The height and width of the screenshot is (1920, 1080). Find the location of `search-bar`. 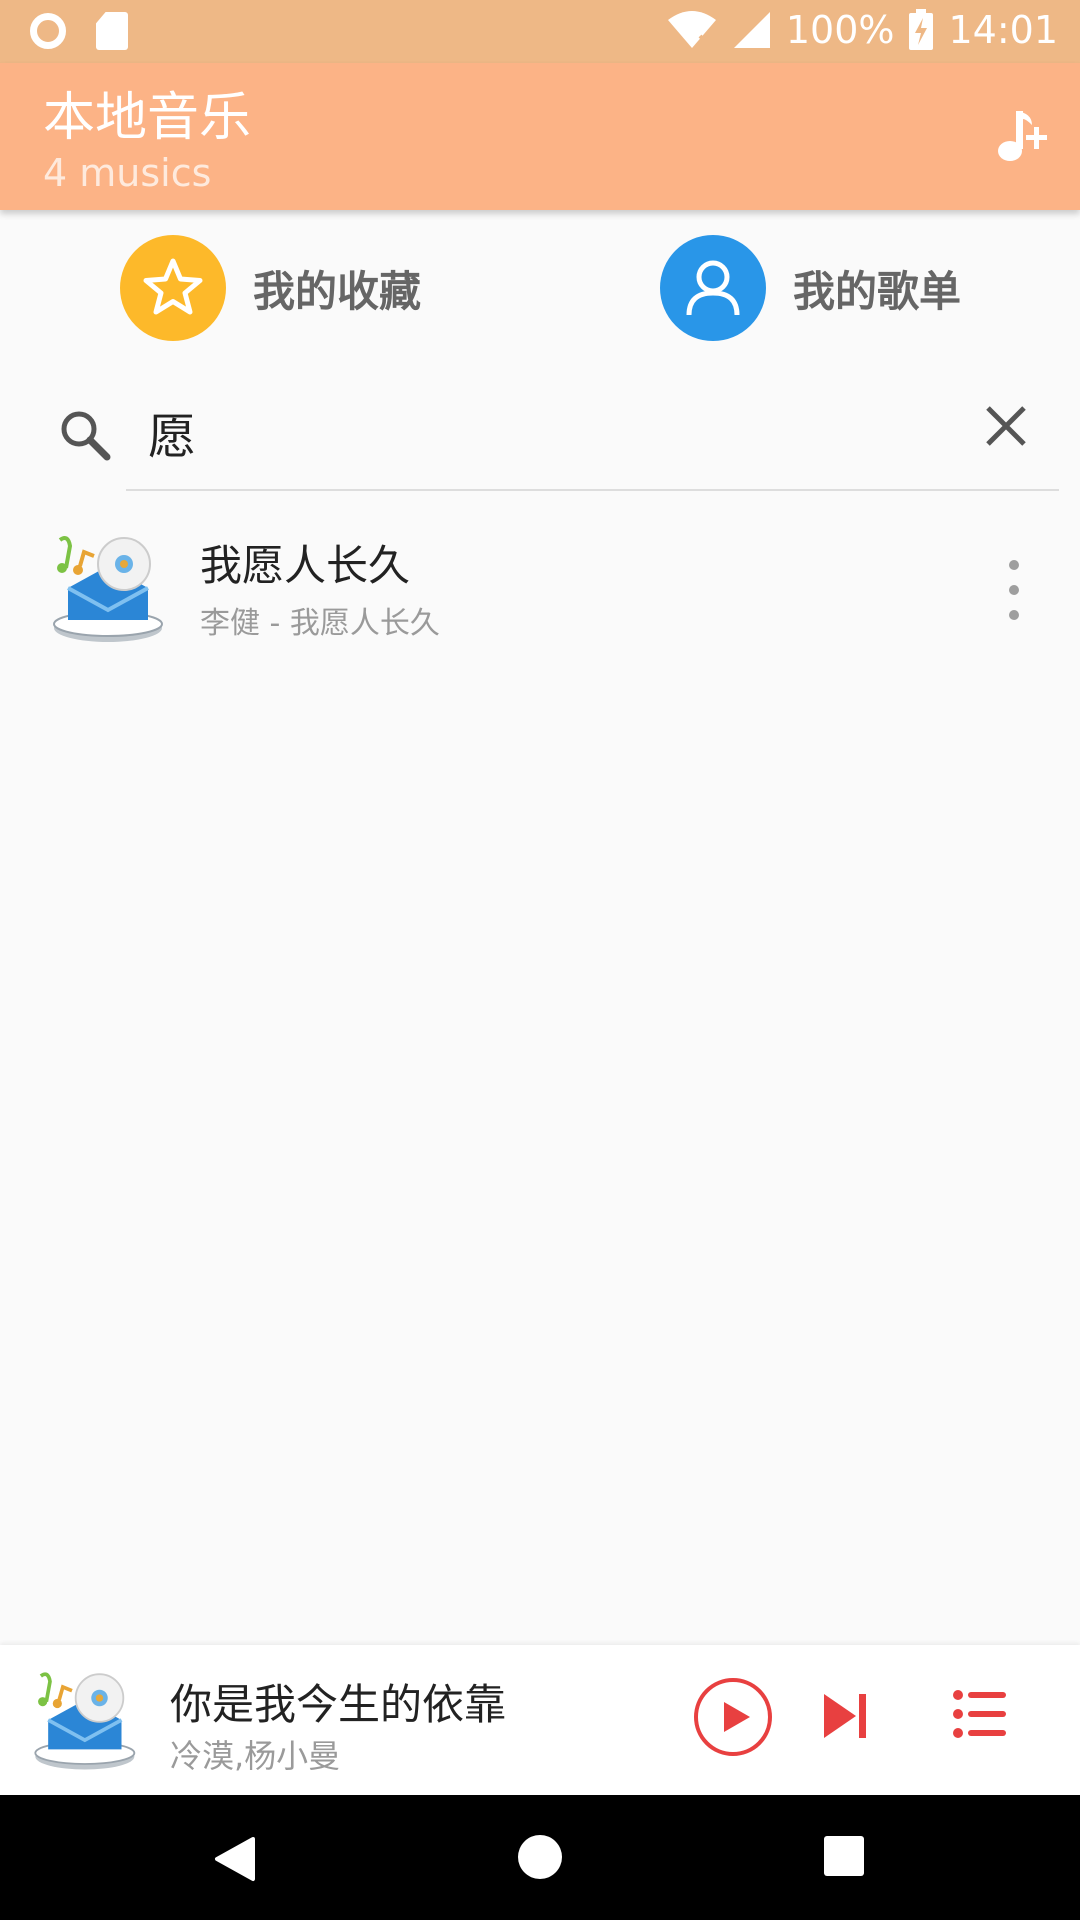

search-bar is located at coordinates (540, 440).